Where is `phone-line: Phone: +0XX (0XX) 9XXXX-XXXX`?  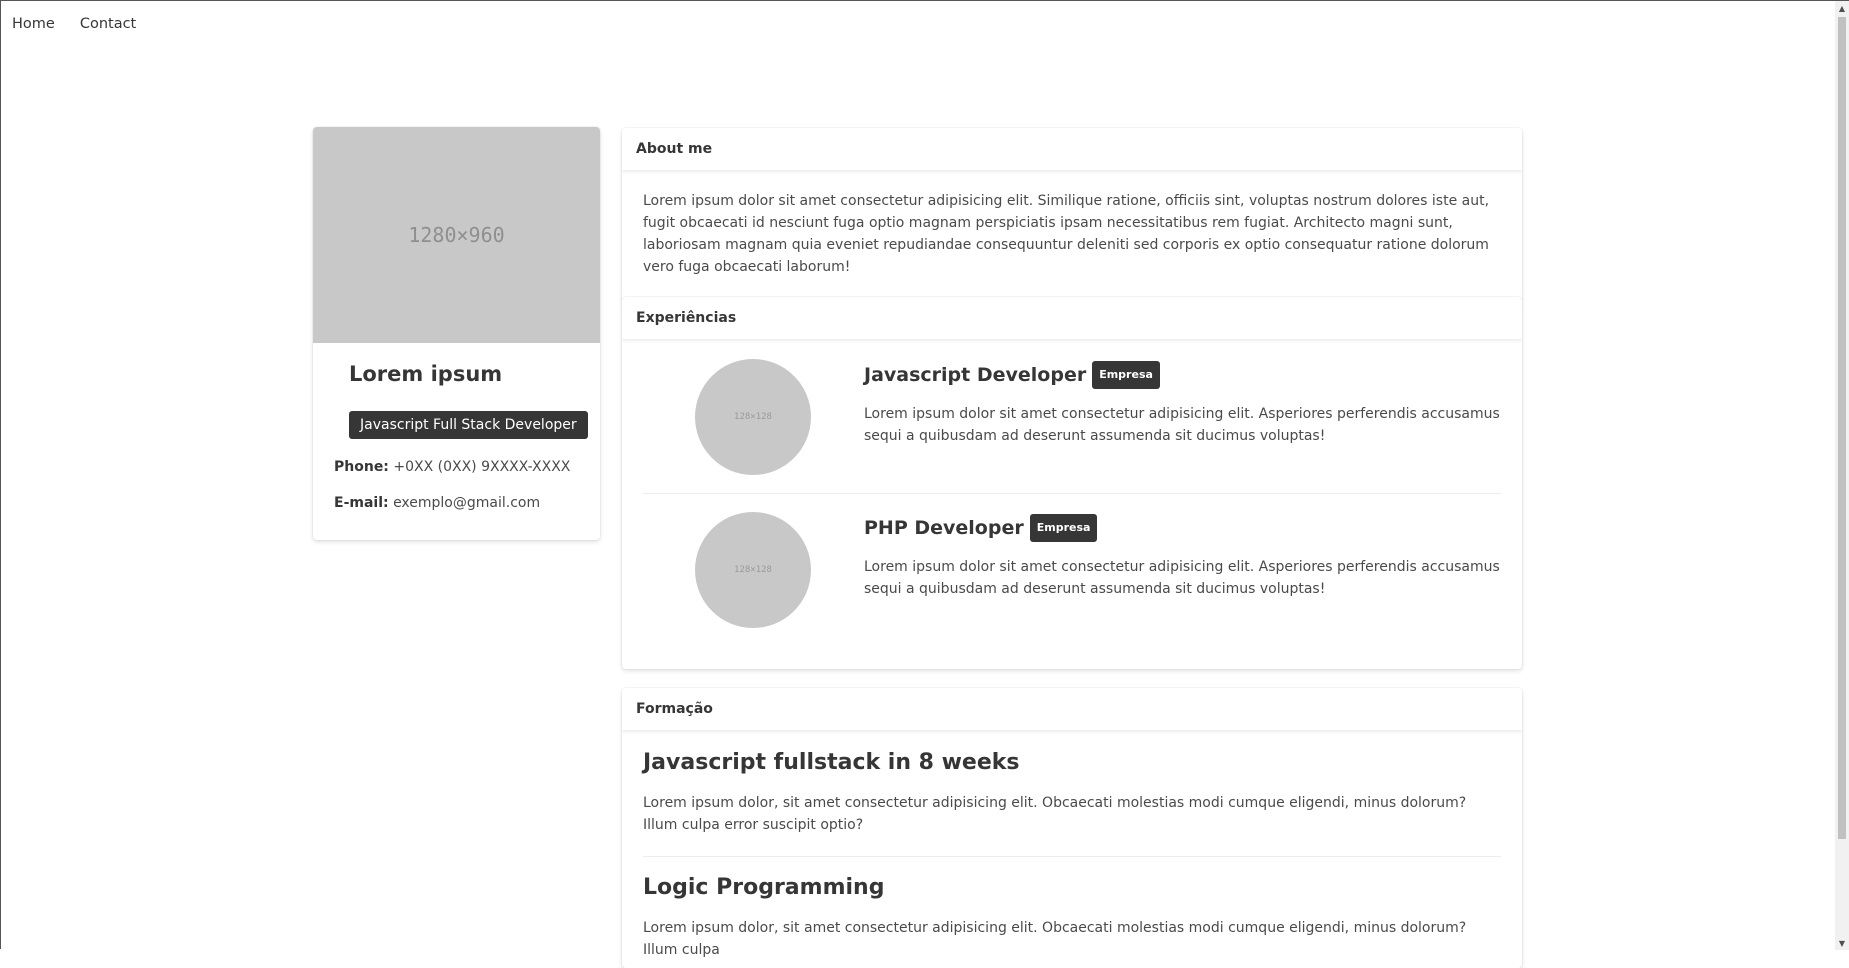 phone-line: Phone: +0XX (0XX) 9XXXX-XXXX is located at coordinates (452, 467).